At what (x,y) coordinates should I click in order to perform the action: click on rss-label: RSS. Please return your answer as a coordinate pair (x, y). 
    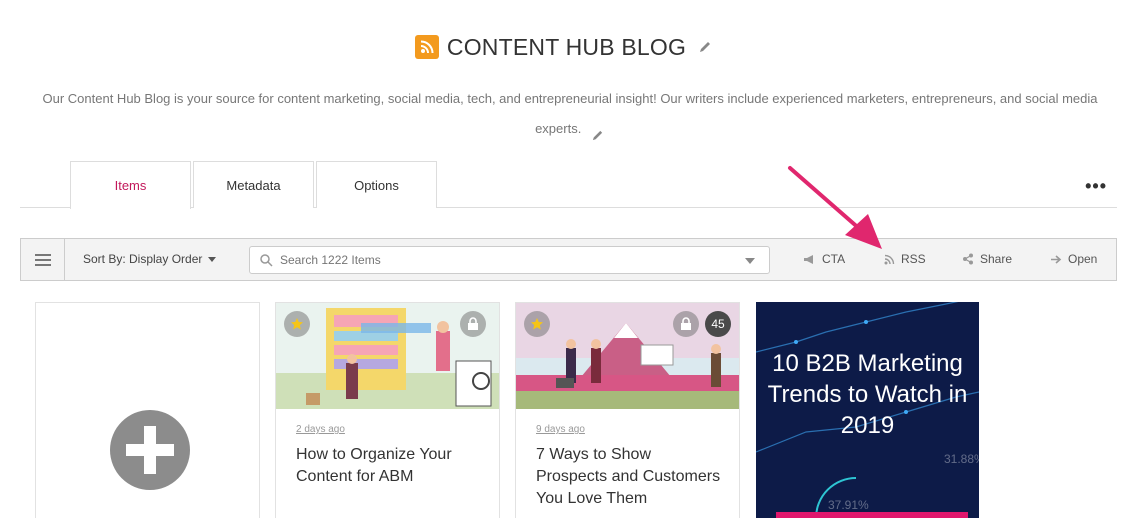
    Looking at the image, I should click on (913, 259).